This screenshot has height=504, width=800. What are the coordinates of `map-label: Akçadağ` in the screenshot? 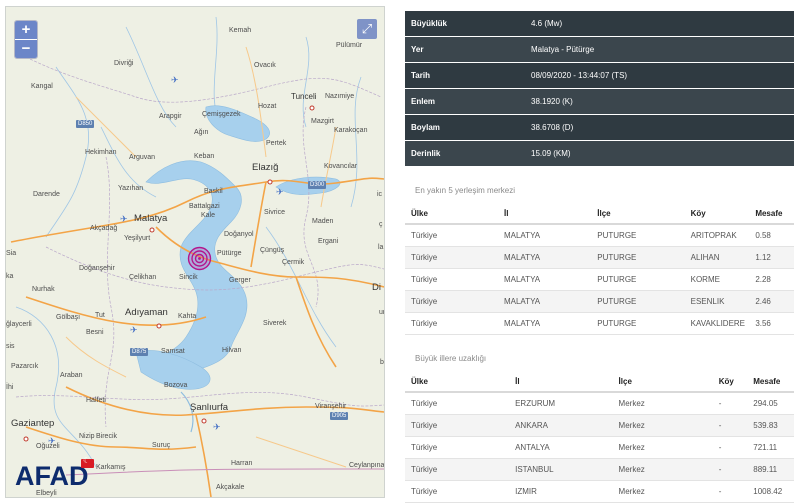 It's located at (104, 228).